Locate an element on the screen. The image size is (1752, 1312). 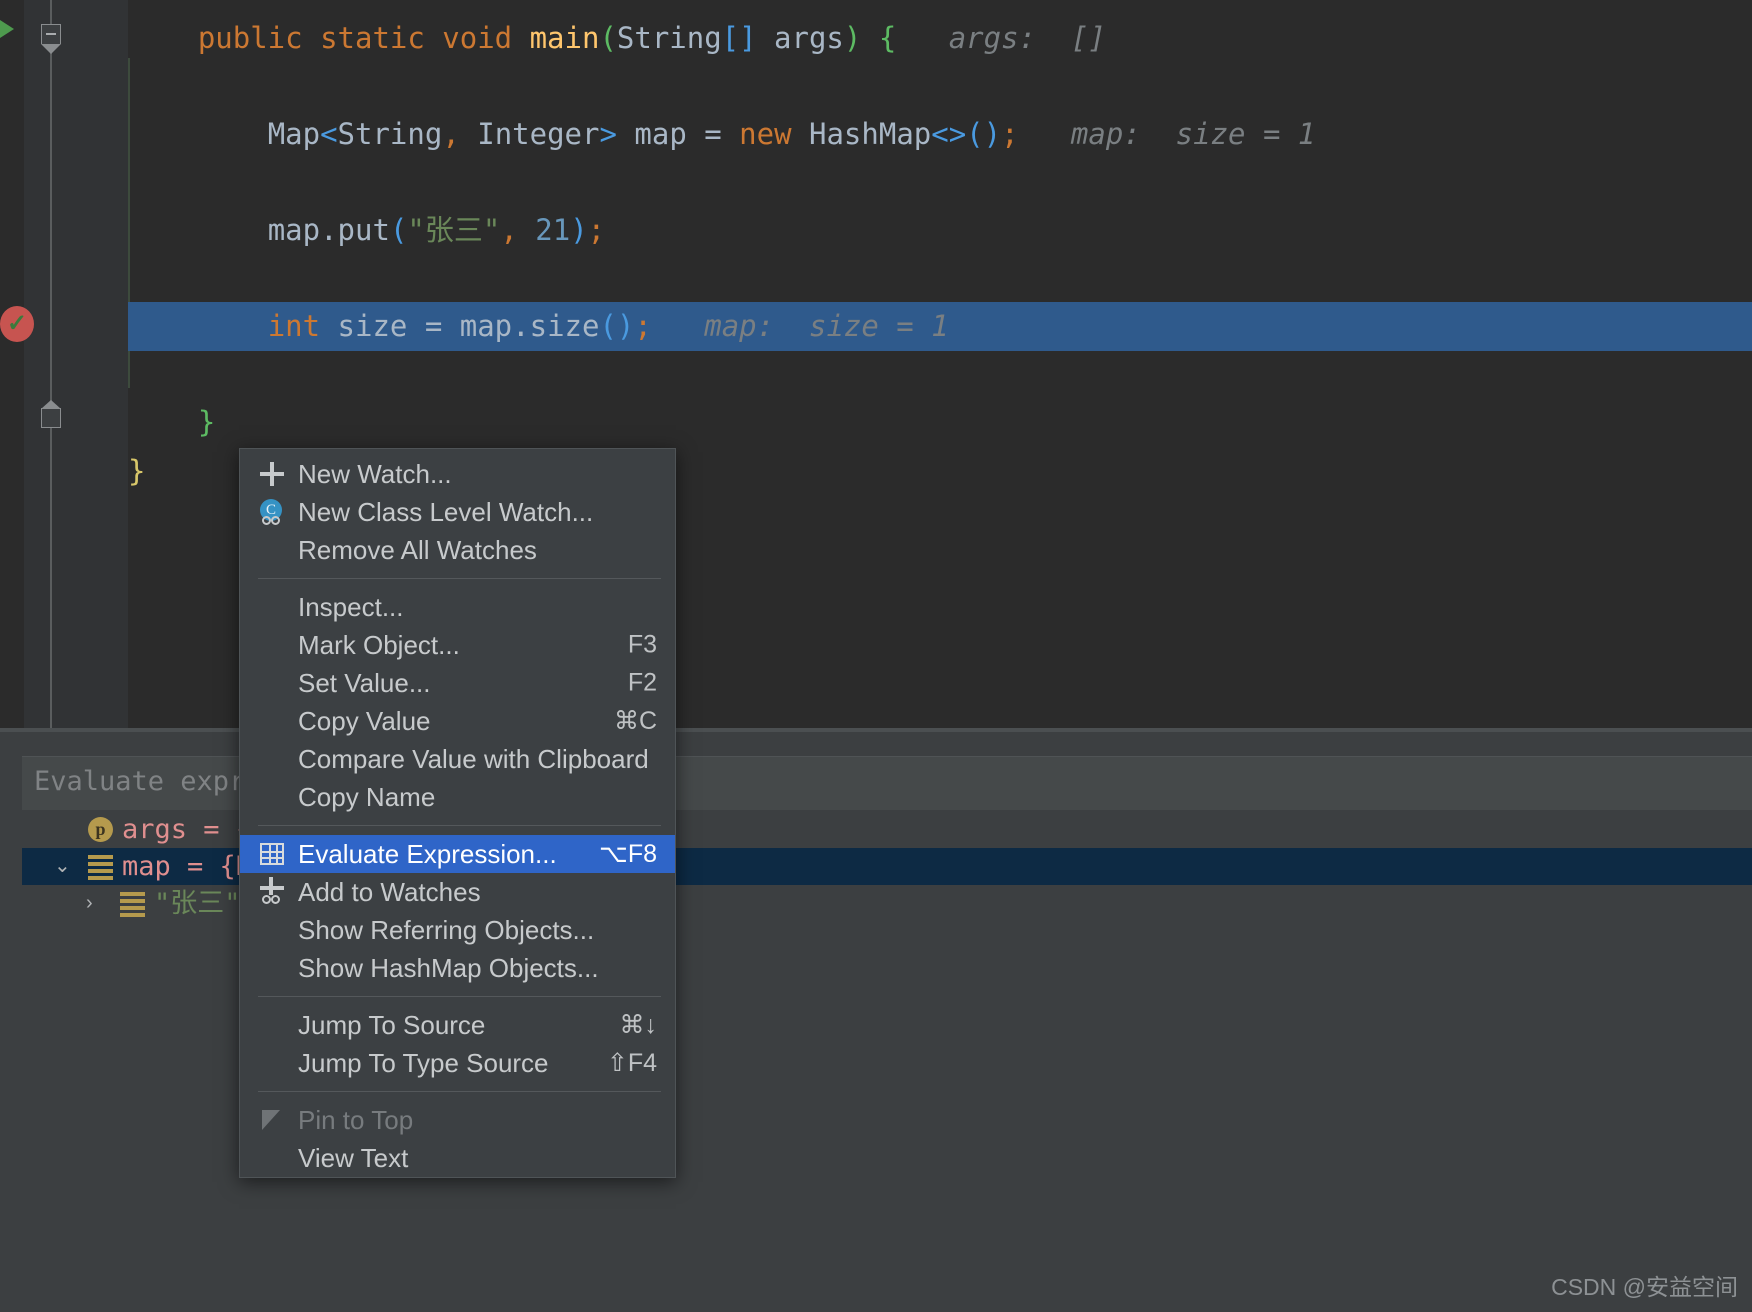
code-token: Map is located at coordinates (294, 134).